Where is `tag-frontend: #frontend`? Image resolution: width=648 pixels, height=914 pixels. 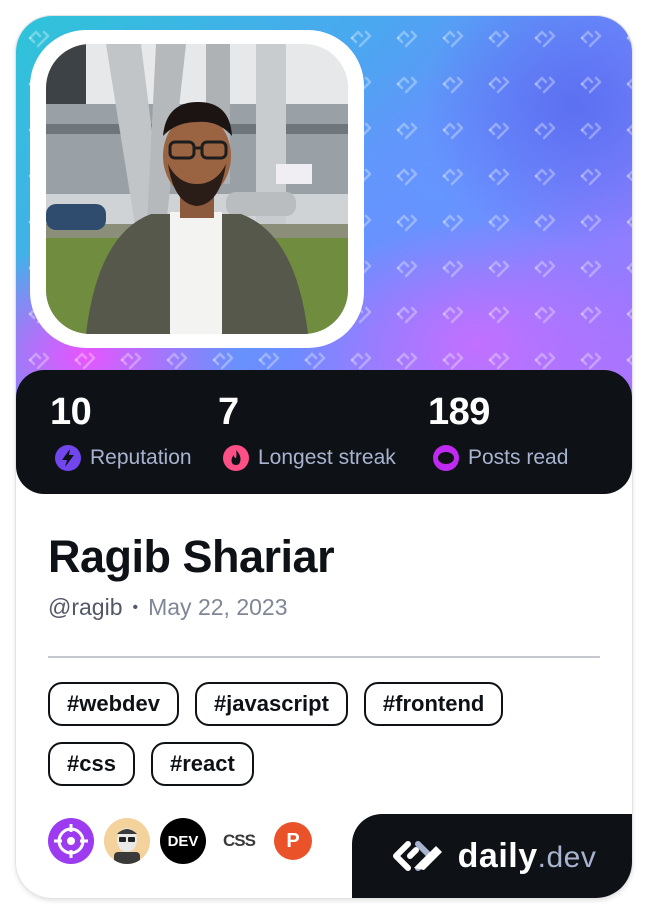
tag-frontend: #frontend is located at coordinates (433, 704).